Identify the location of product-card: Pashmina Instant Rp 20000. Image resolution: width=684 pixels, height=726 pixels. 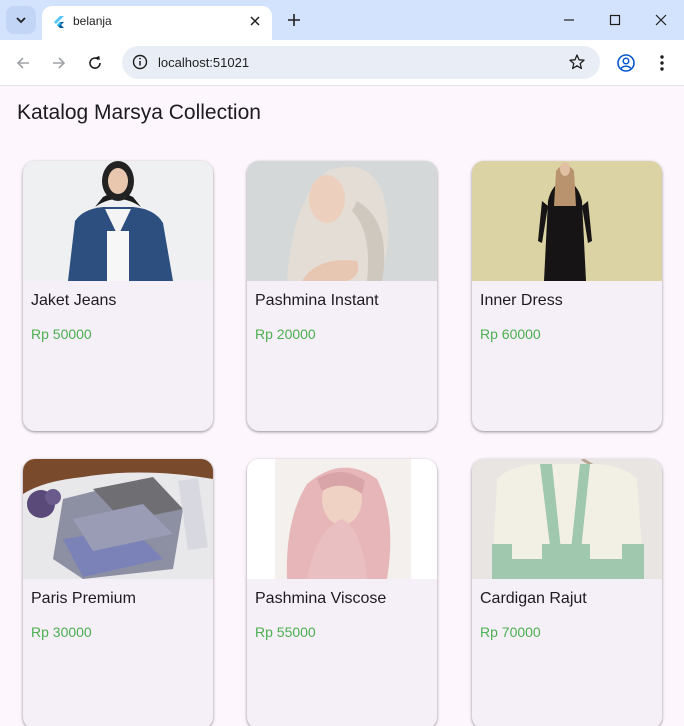
(342, 296).